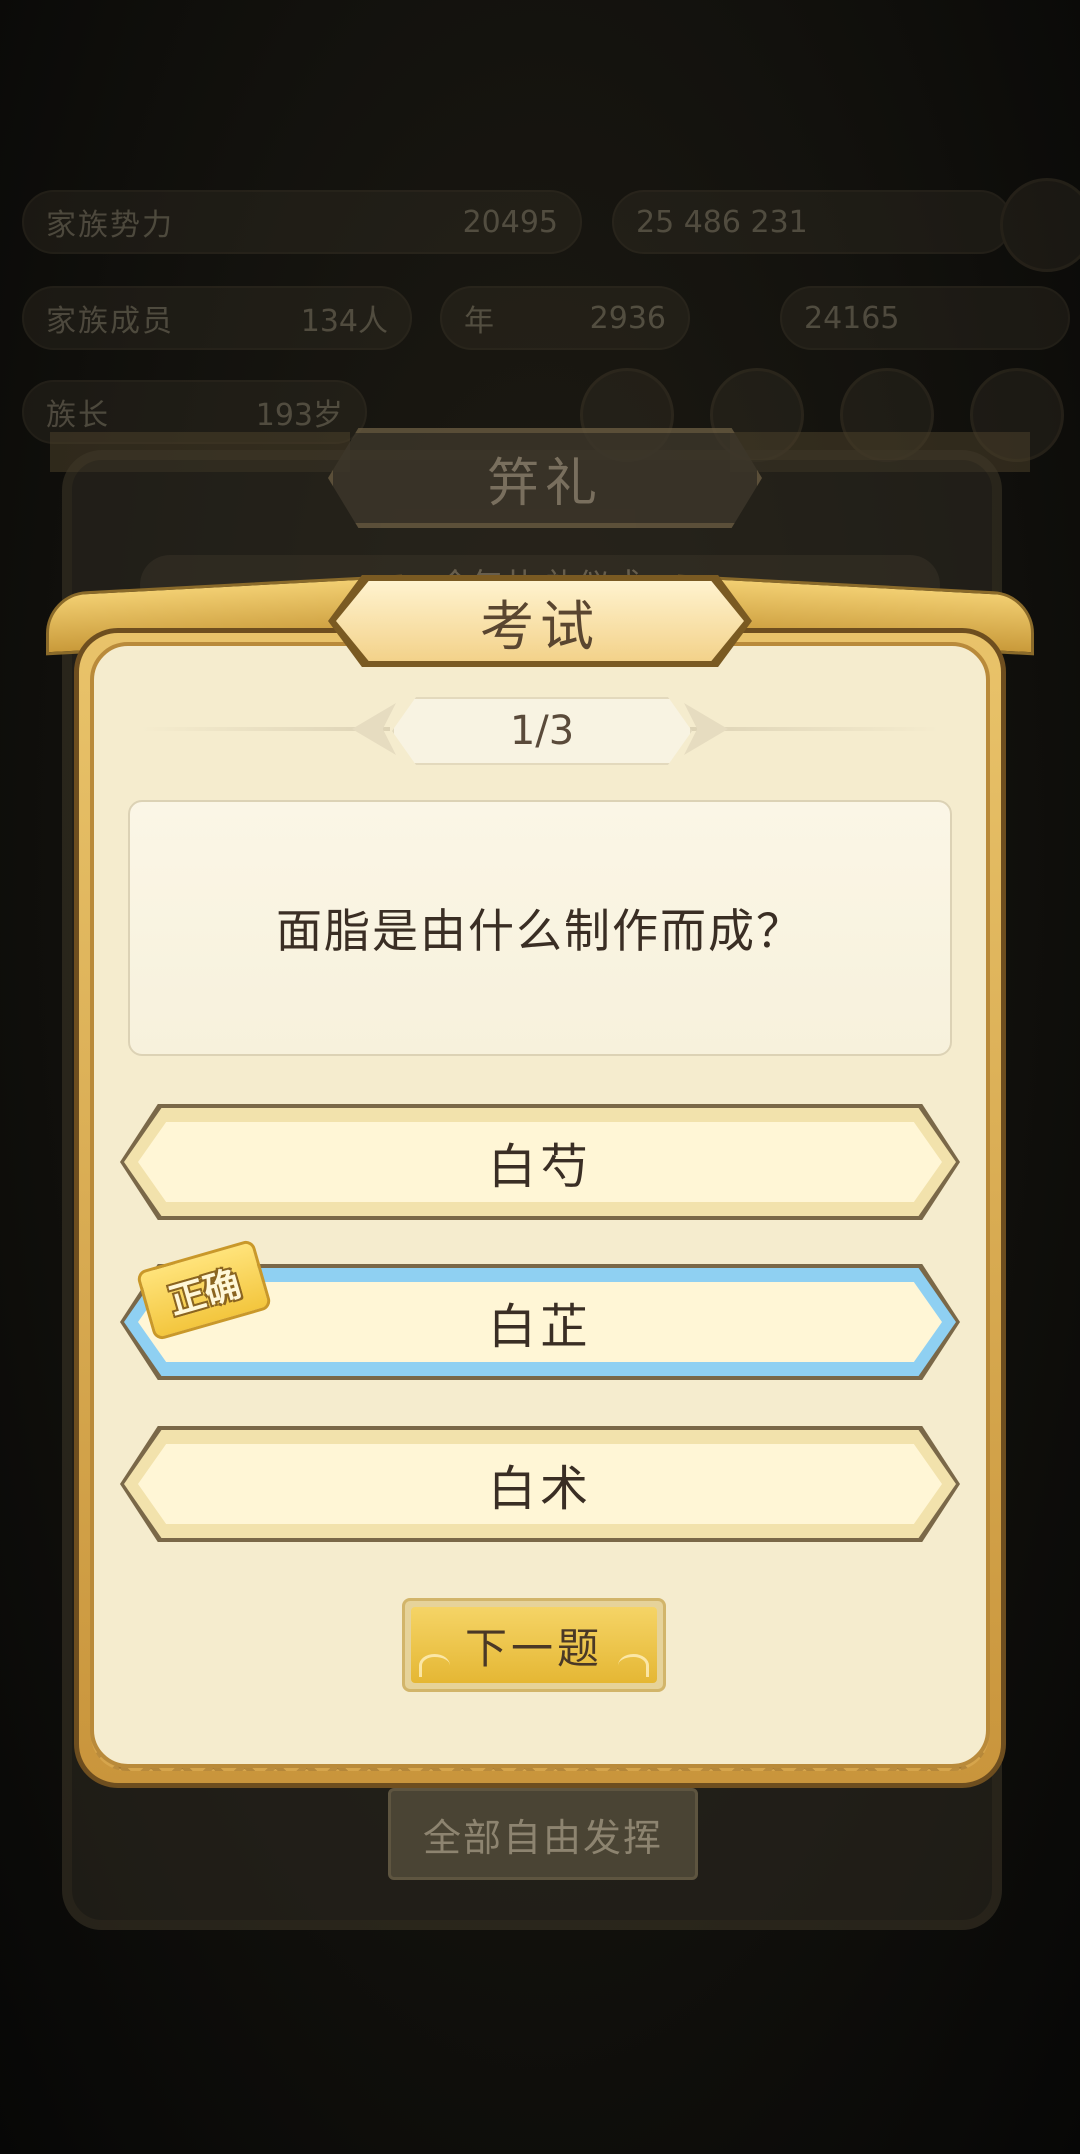 The image size is (1080, 2154). What do you see at coordinates (540, 931) in the screenshot?
I see `question-text: 面脂是由什么制作而成？` at bounding box center [540, 931].